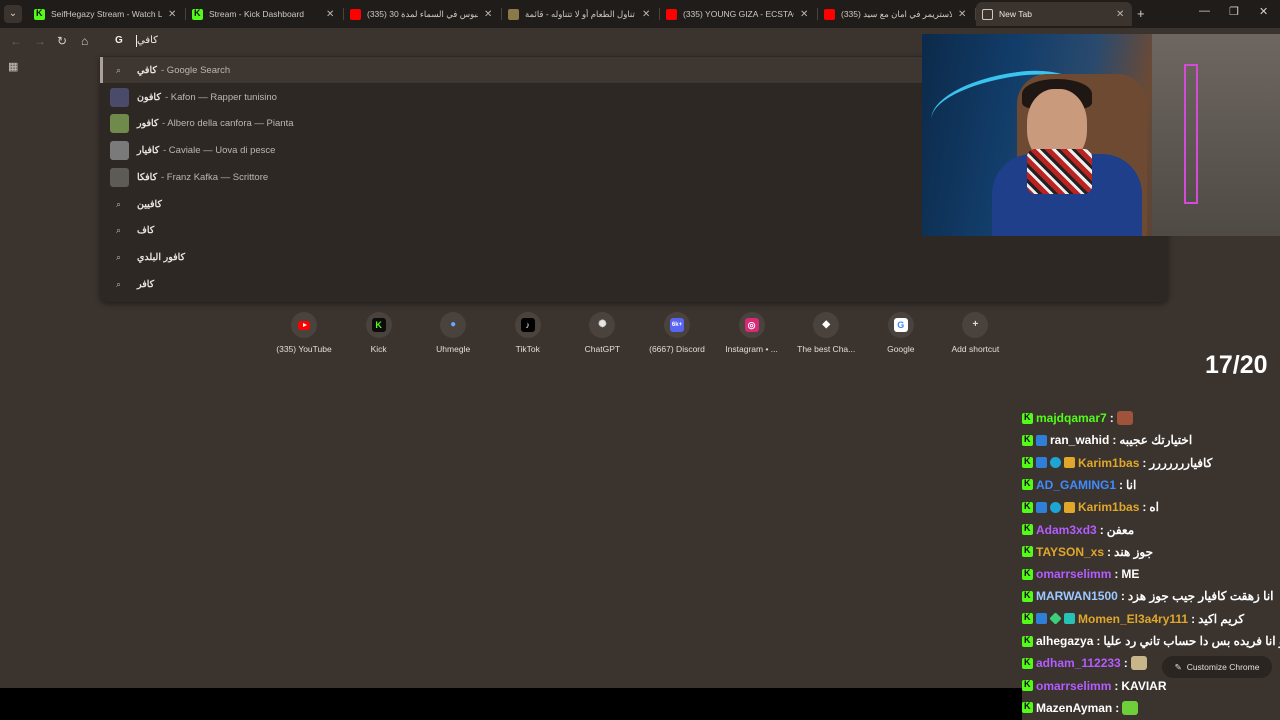 This screenshot has height=720, width=1280. I want to click on window-close-icon: ✕, so click(1263, 11).